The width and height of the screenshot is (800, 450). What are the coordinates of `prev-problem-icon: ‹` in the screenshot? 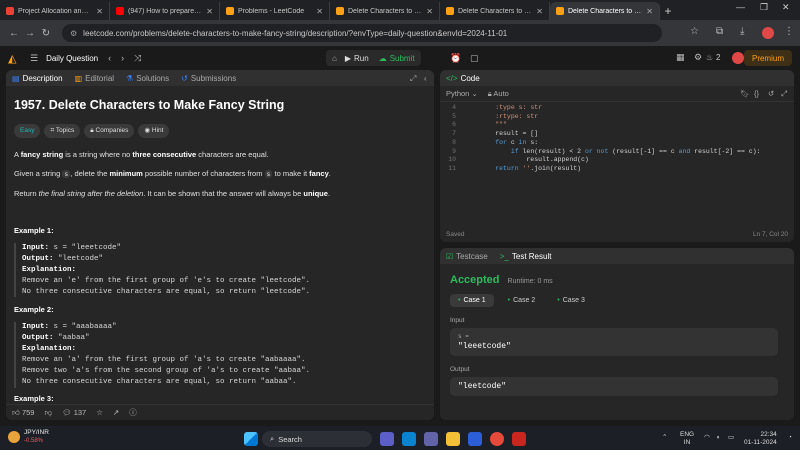 It's located at (109, 58).